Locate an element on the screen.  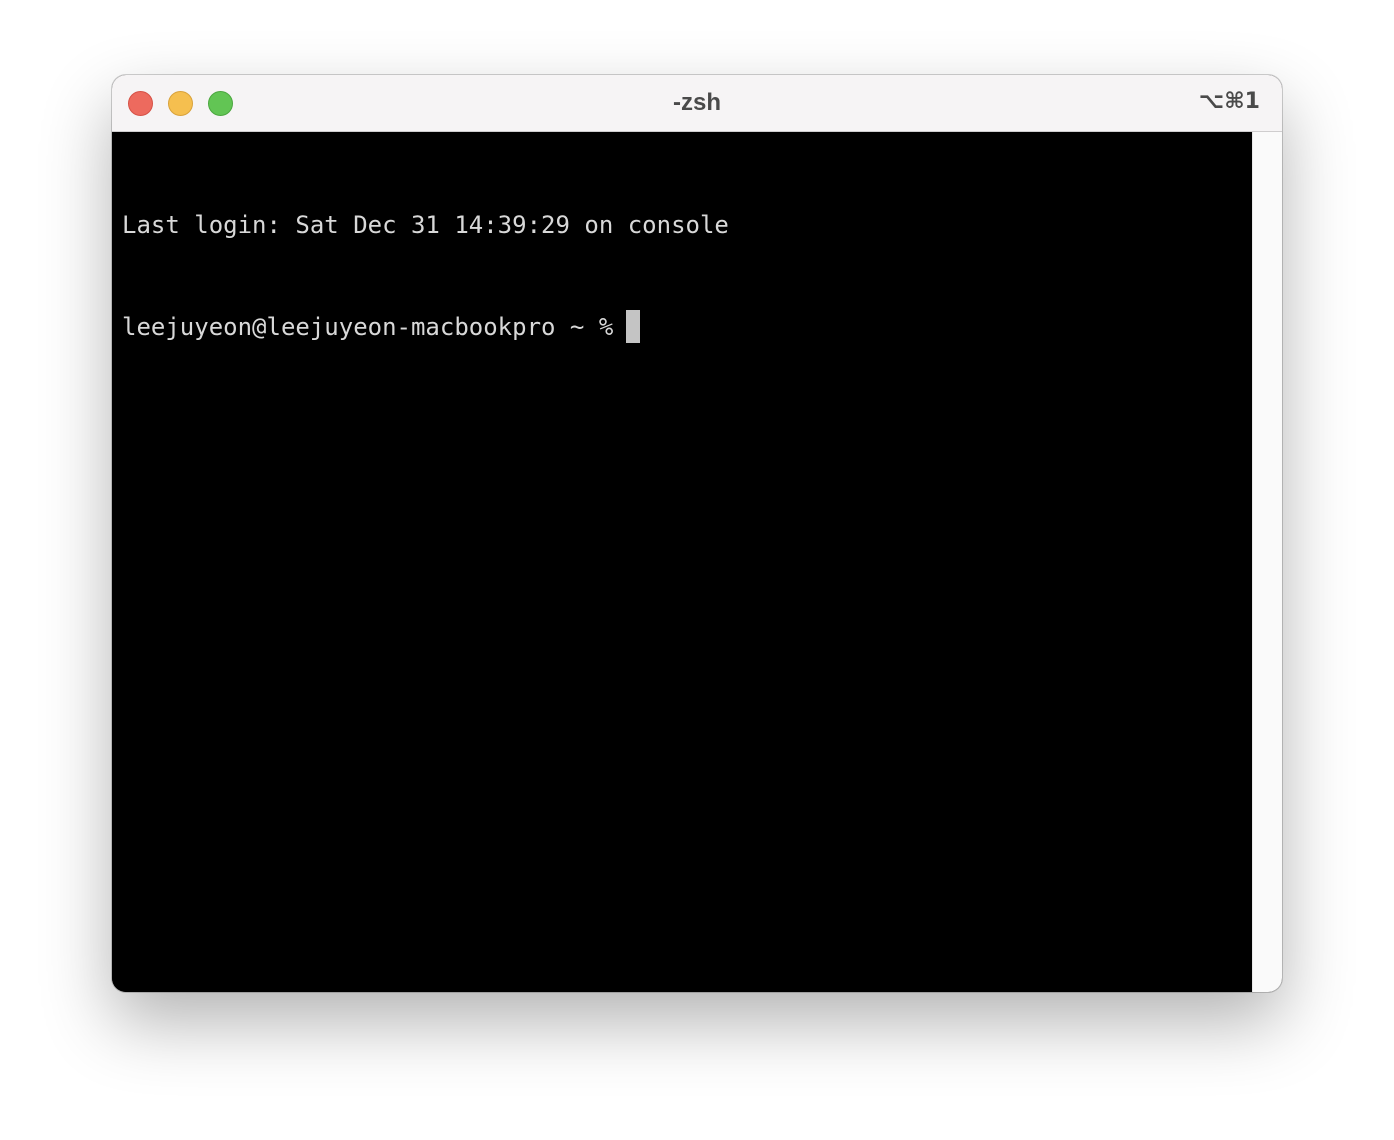
window-title: -zsh is located at coordinates (697, 102).